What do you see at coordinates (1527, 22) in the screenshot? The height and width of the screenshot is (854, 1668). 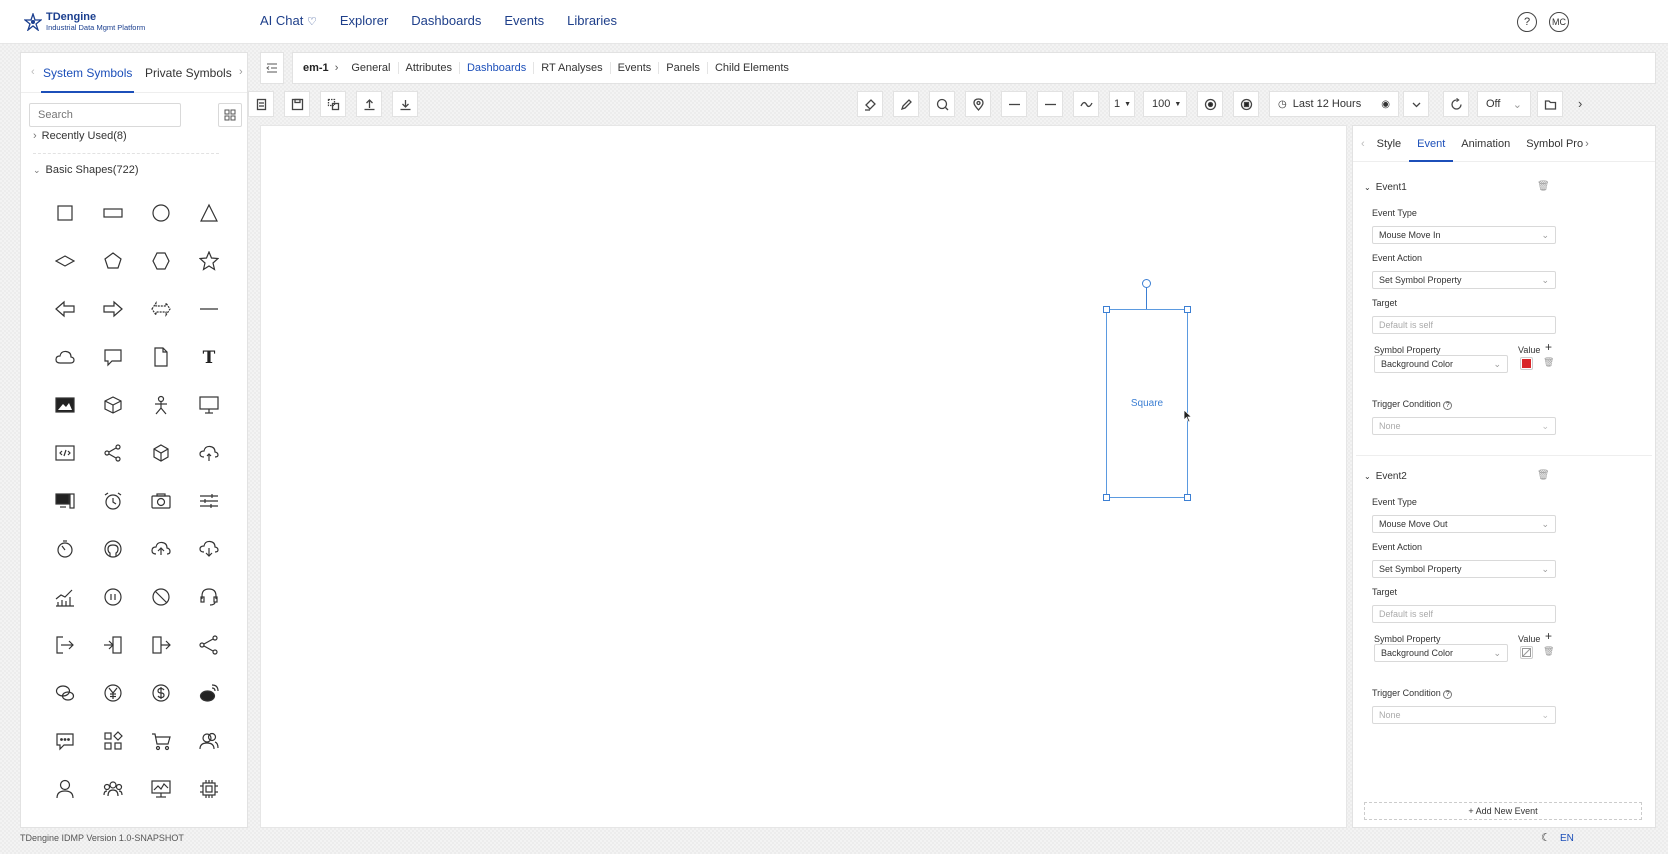 I see `help-icon: ?` at bounding box center [1527, 22].